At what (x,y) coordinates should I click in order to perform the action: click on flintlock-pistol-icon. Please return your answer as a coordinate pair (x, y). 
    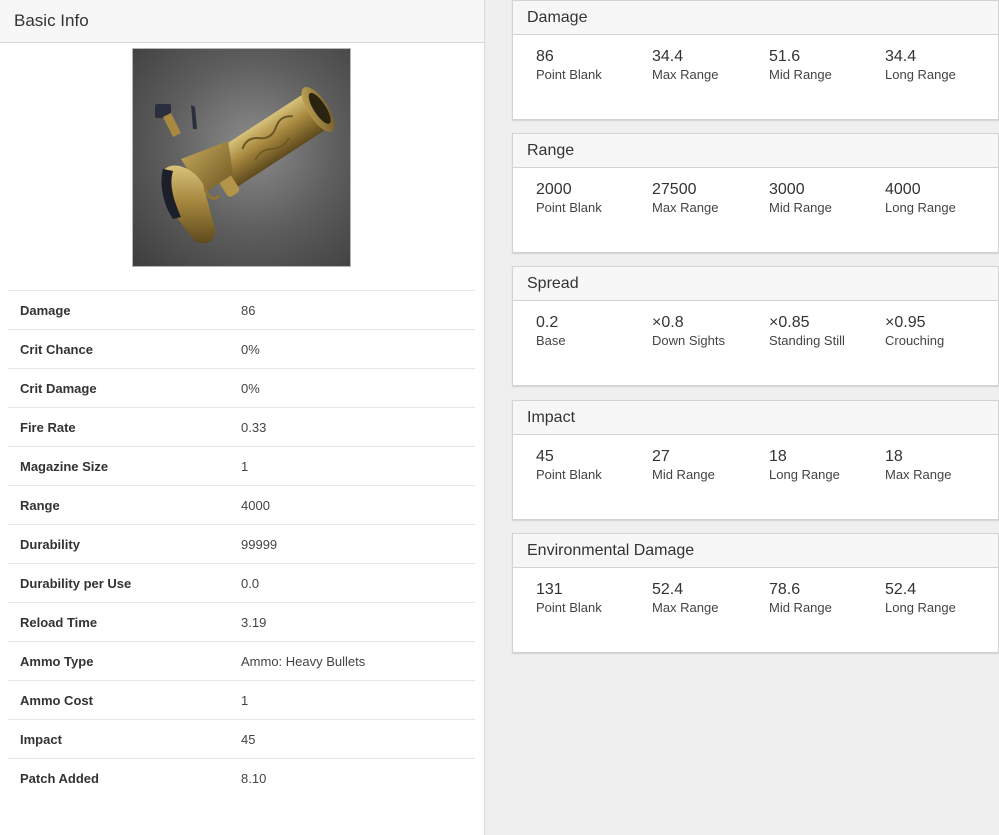
    Looking at the image, I should click on (245, 165).